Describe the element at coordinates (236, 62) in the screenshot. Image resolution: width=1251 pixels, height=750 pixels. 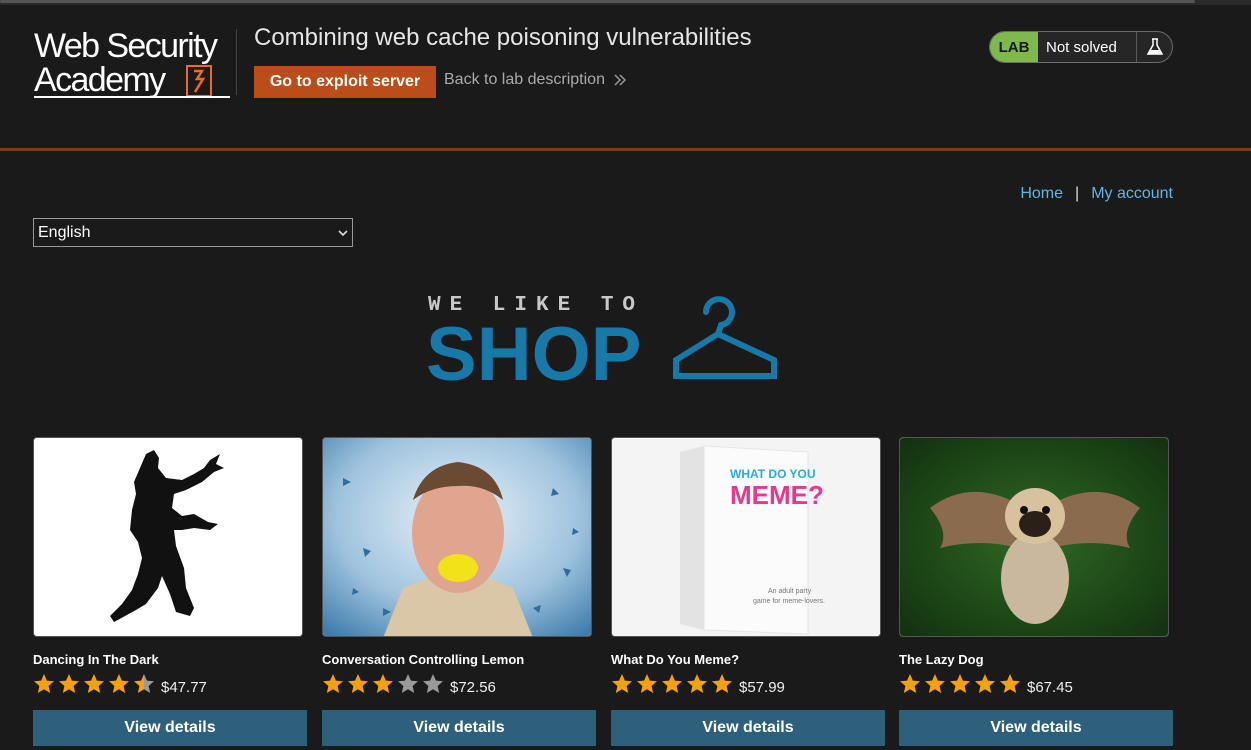
I see `header-divider` at that location.